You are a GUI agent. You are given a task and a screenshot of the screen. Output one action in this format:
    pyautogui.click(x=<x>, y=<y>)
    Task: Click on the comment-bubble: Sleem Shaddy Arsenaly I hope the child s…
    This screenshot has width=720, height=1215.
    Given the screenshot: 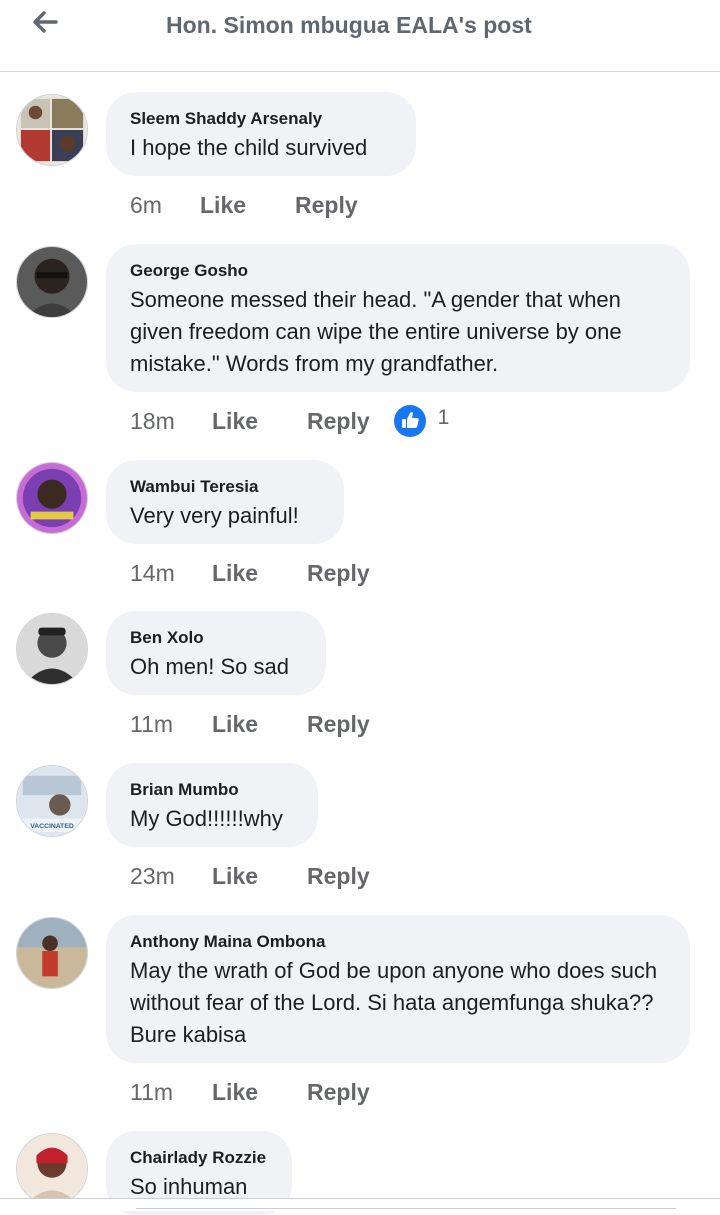 What is the action you would take?
    pyautogui.click(x=261, y=134)
    